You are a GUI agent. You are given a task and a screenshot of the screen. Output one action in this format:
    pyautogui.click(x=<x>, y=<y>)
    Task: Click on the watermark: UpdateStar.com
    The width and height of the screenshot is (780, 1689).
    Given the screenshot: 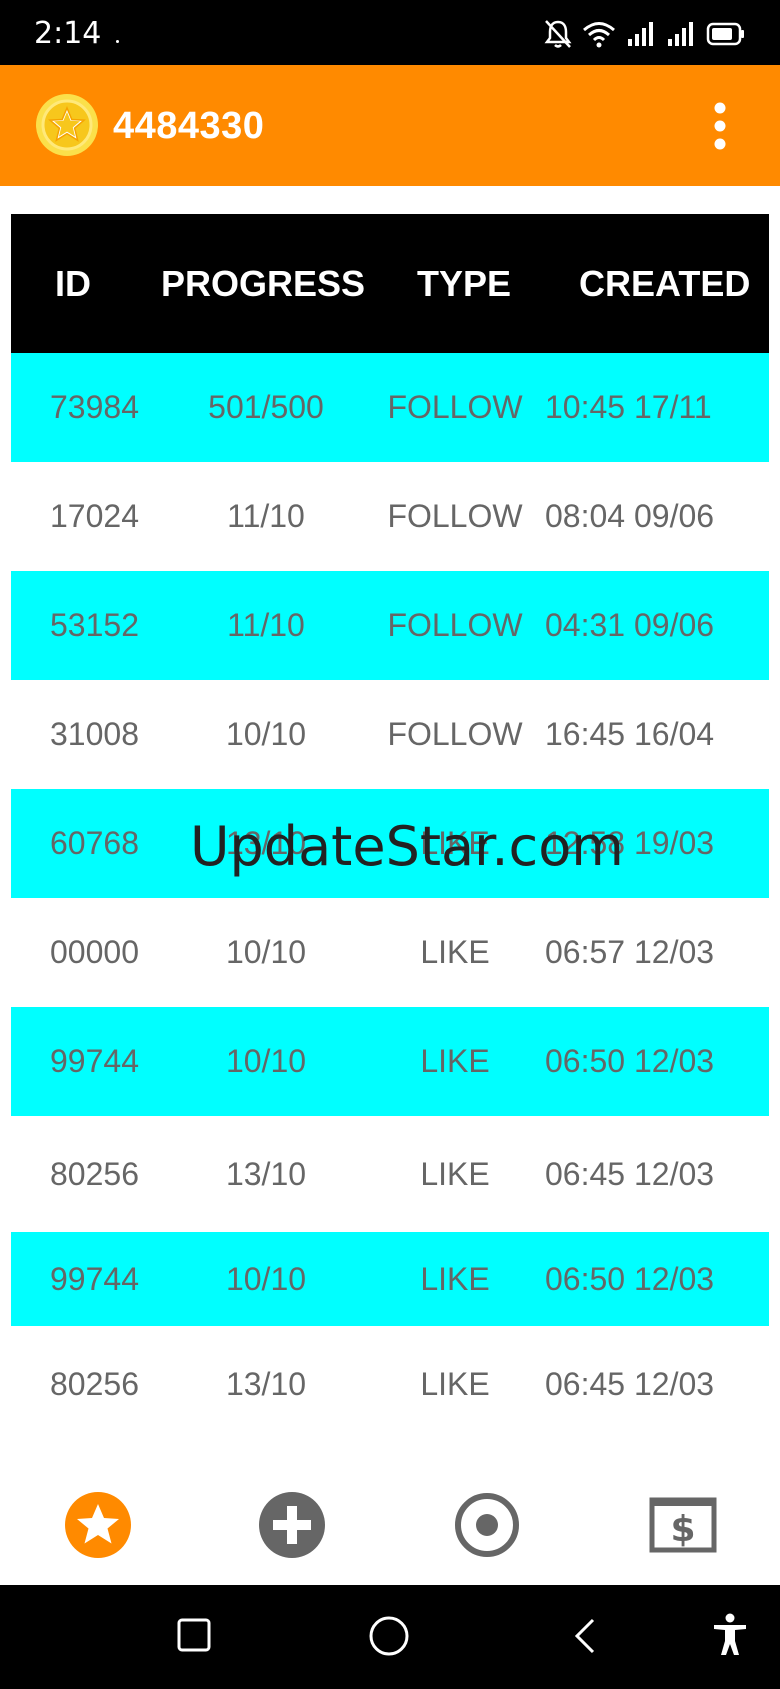 What is the action you would take?
    pyautogui.click(x=407, y=846)
    